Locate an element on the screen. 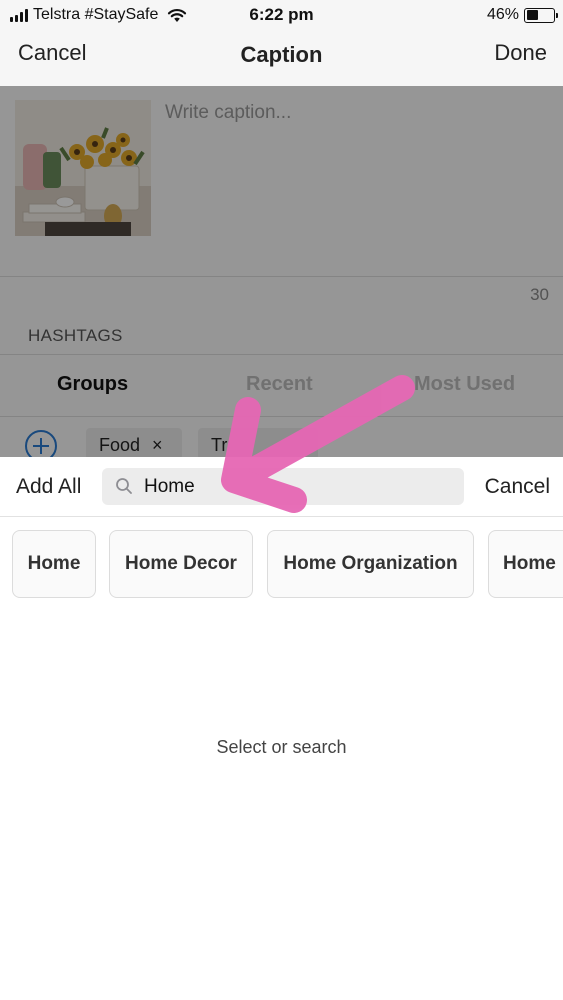 The height and width of the screenshot is (1000, 563). result-chip-home-decor: Home Decor is located at coordinates (181, 564).